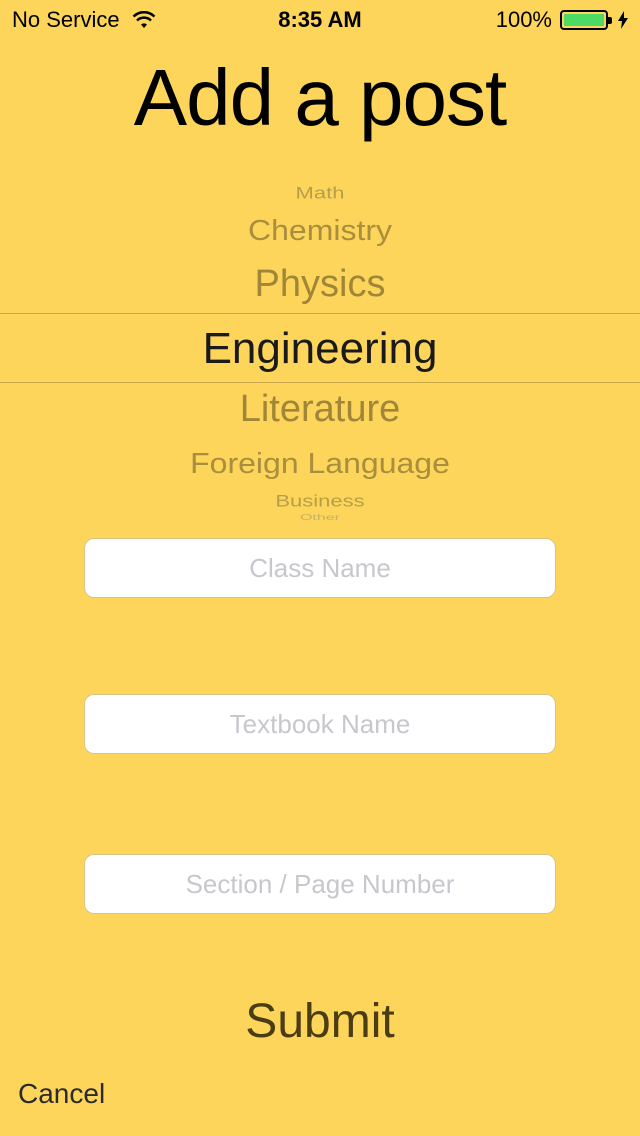 Image resolution: width=640 pixels, height=1136 pixels. Describe the element at coordinates (320, 97) in the screenshot. I see `page-title: Add a post` at that location.